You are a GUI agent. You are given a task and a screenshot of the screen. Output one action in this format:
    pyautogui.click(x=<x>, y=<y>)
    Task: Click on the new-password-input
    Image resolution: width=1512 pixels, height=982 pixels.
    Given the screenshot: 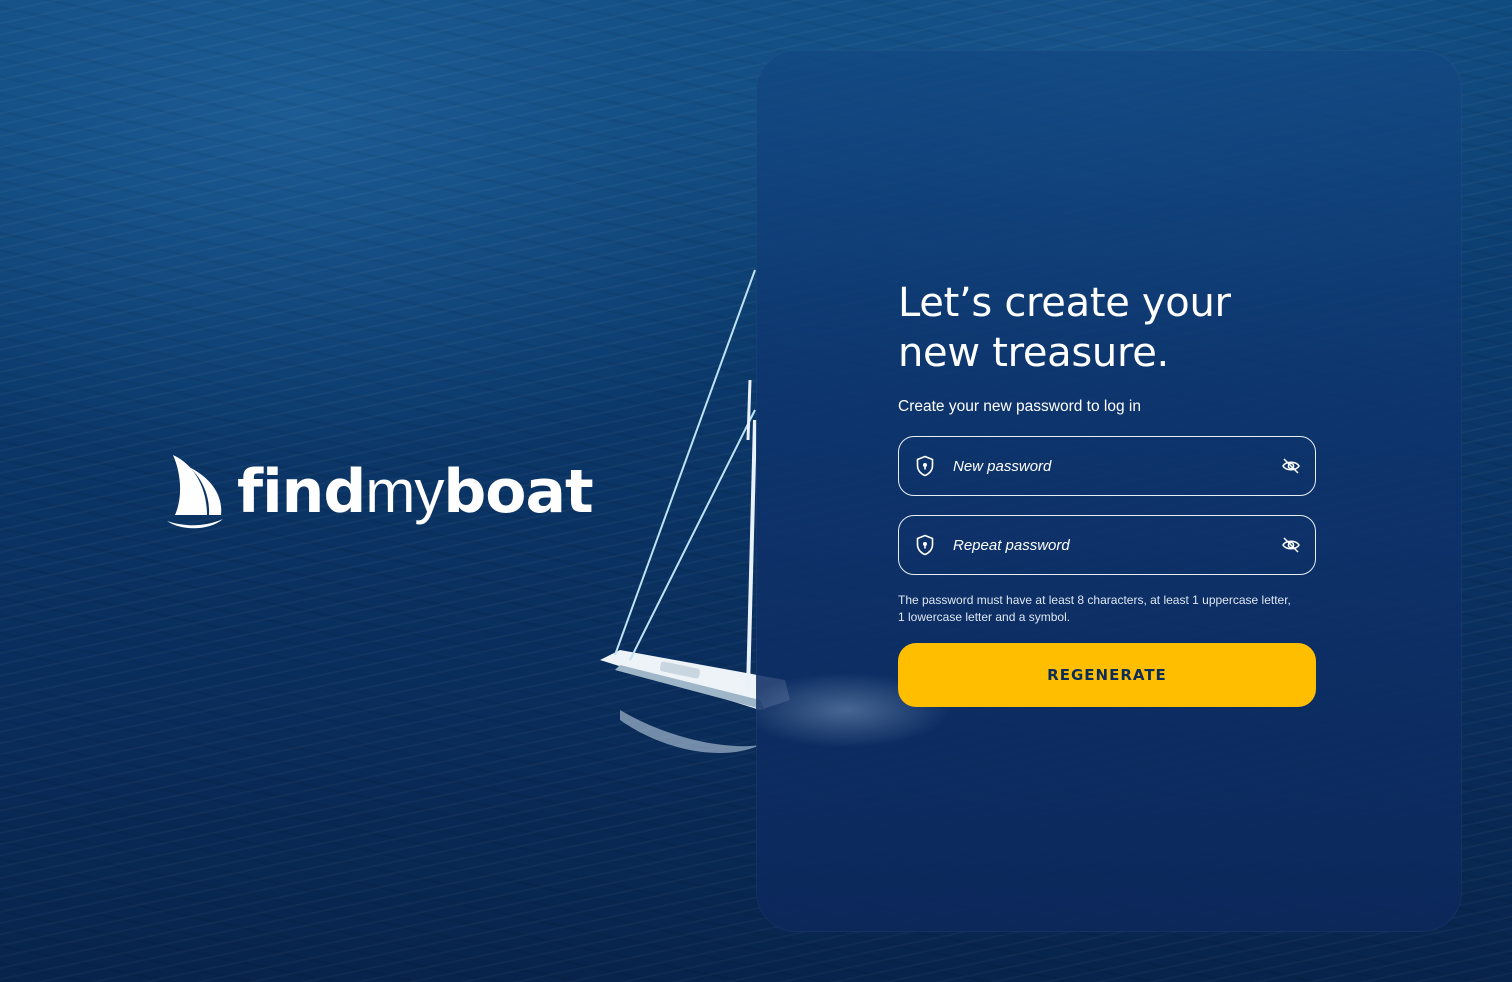 What is the action you would take?
    pyautogui.click(x=1117, y=466)
    